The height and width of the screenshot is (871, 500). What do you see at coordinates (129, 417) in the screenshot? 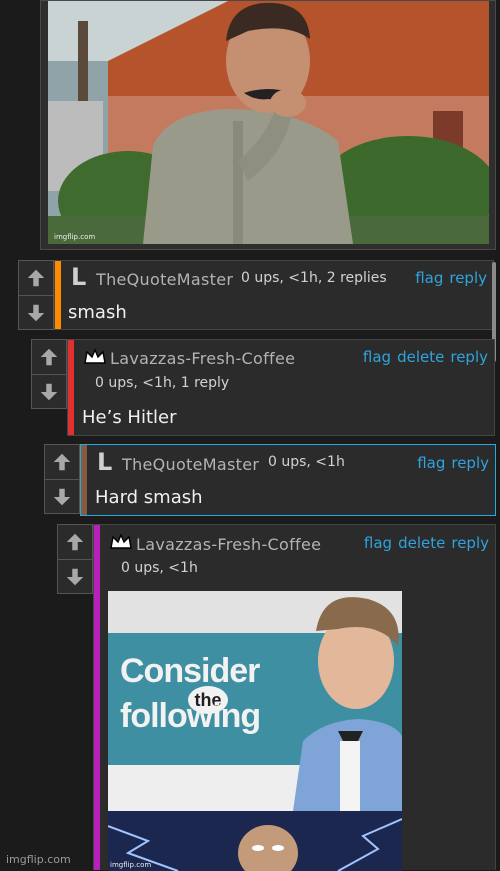
I see `comment-text: He’s Hitler` at bounding box center [129, 417].